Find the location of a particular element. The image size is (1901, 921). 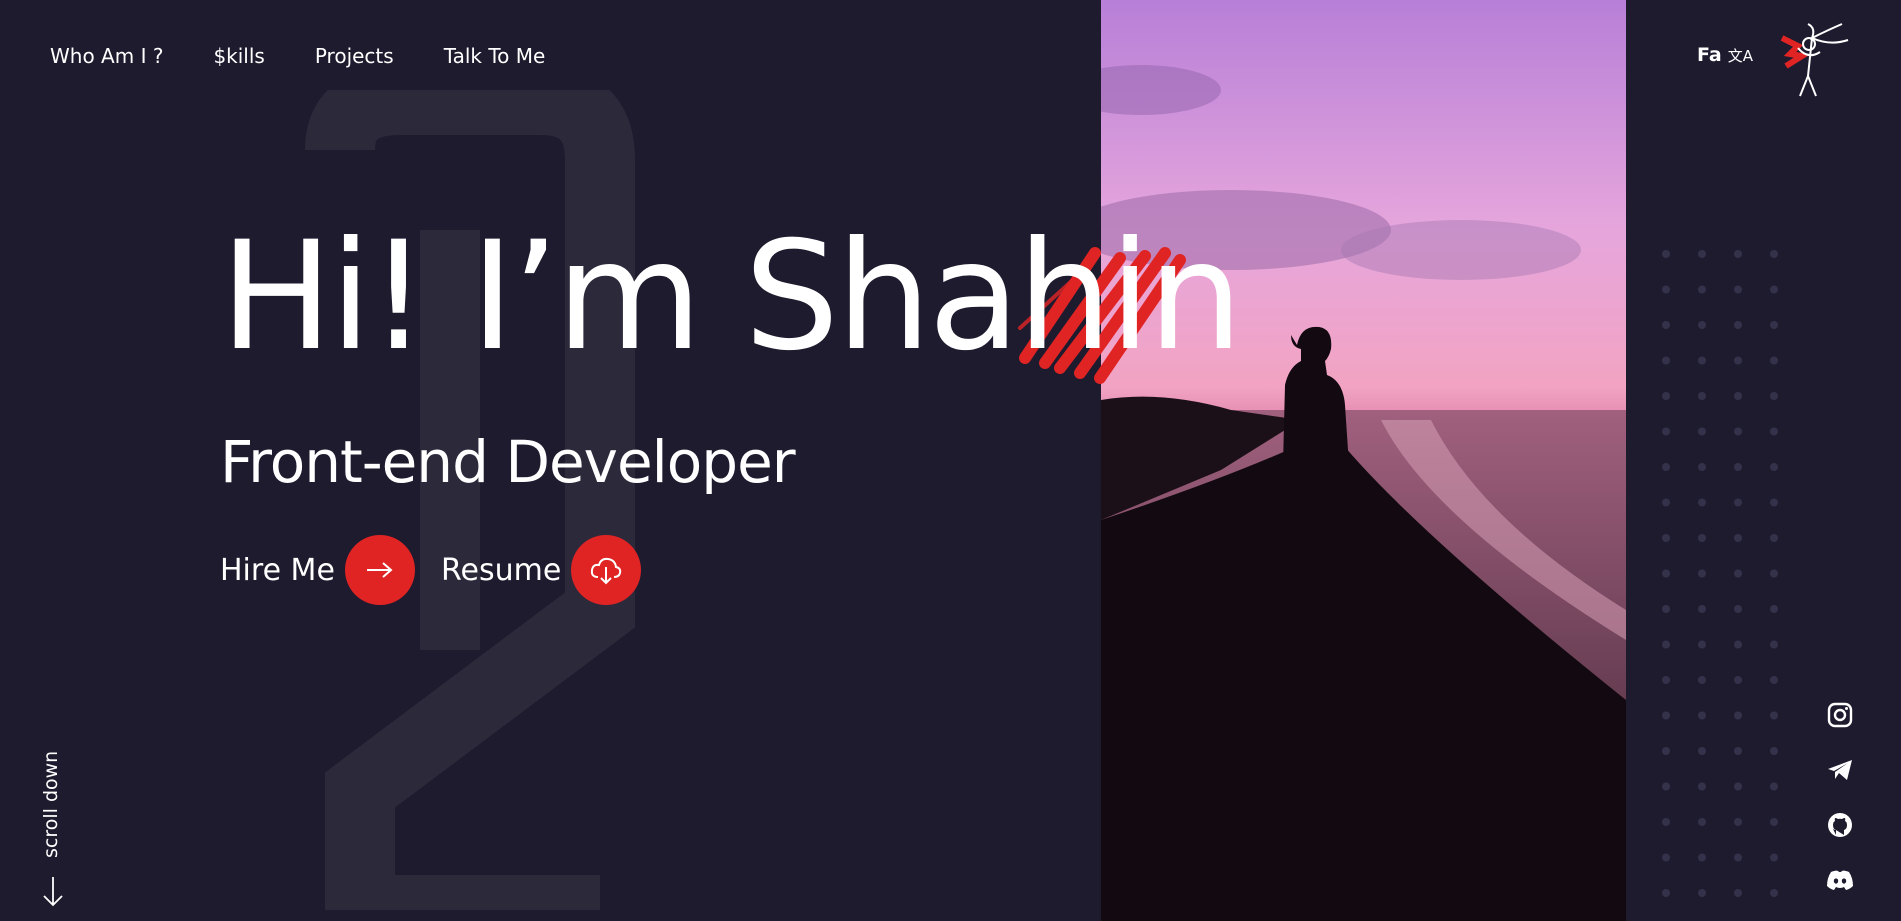

cloud-download-icon is located at coordinates (606, 570).